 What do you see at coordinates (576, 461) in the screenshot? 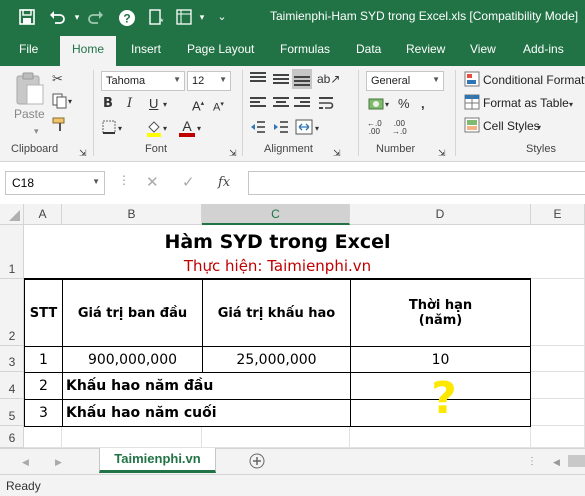
I see `horizontal-scrollbar` at bounding box center [576, 461].